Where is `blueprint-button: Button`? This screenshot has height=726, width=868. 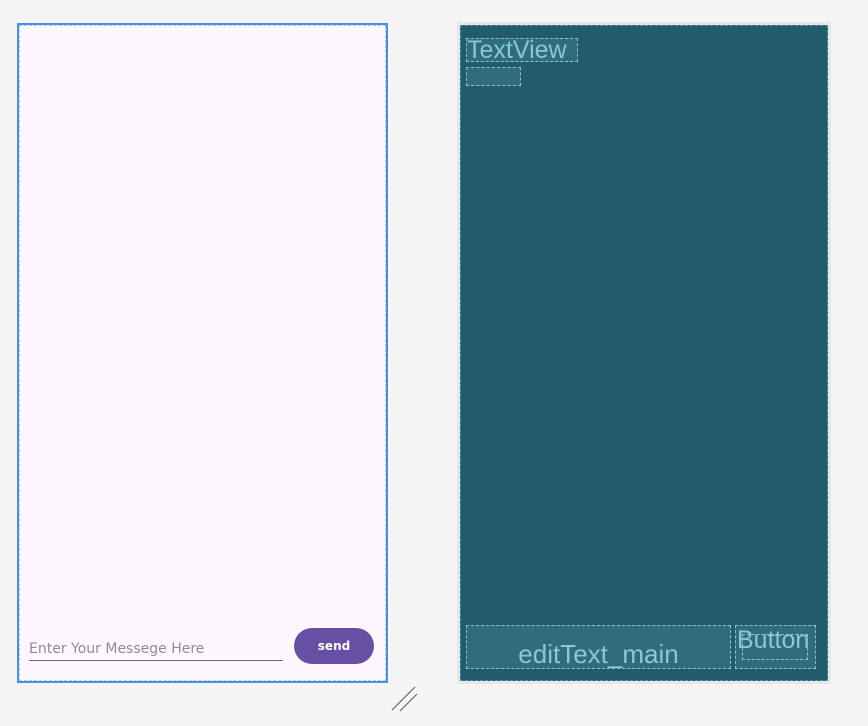
blueprint-button: Button is located at coordinates (775, 647).